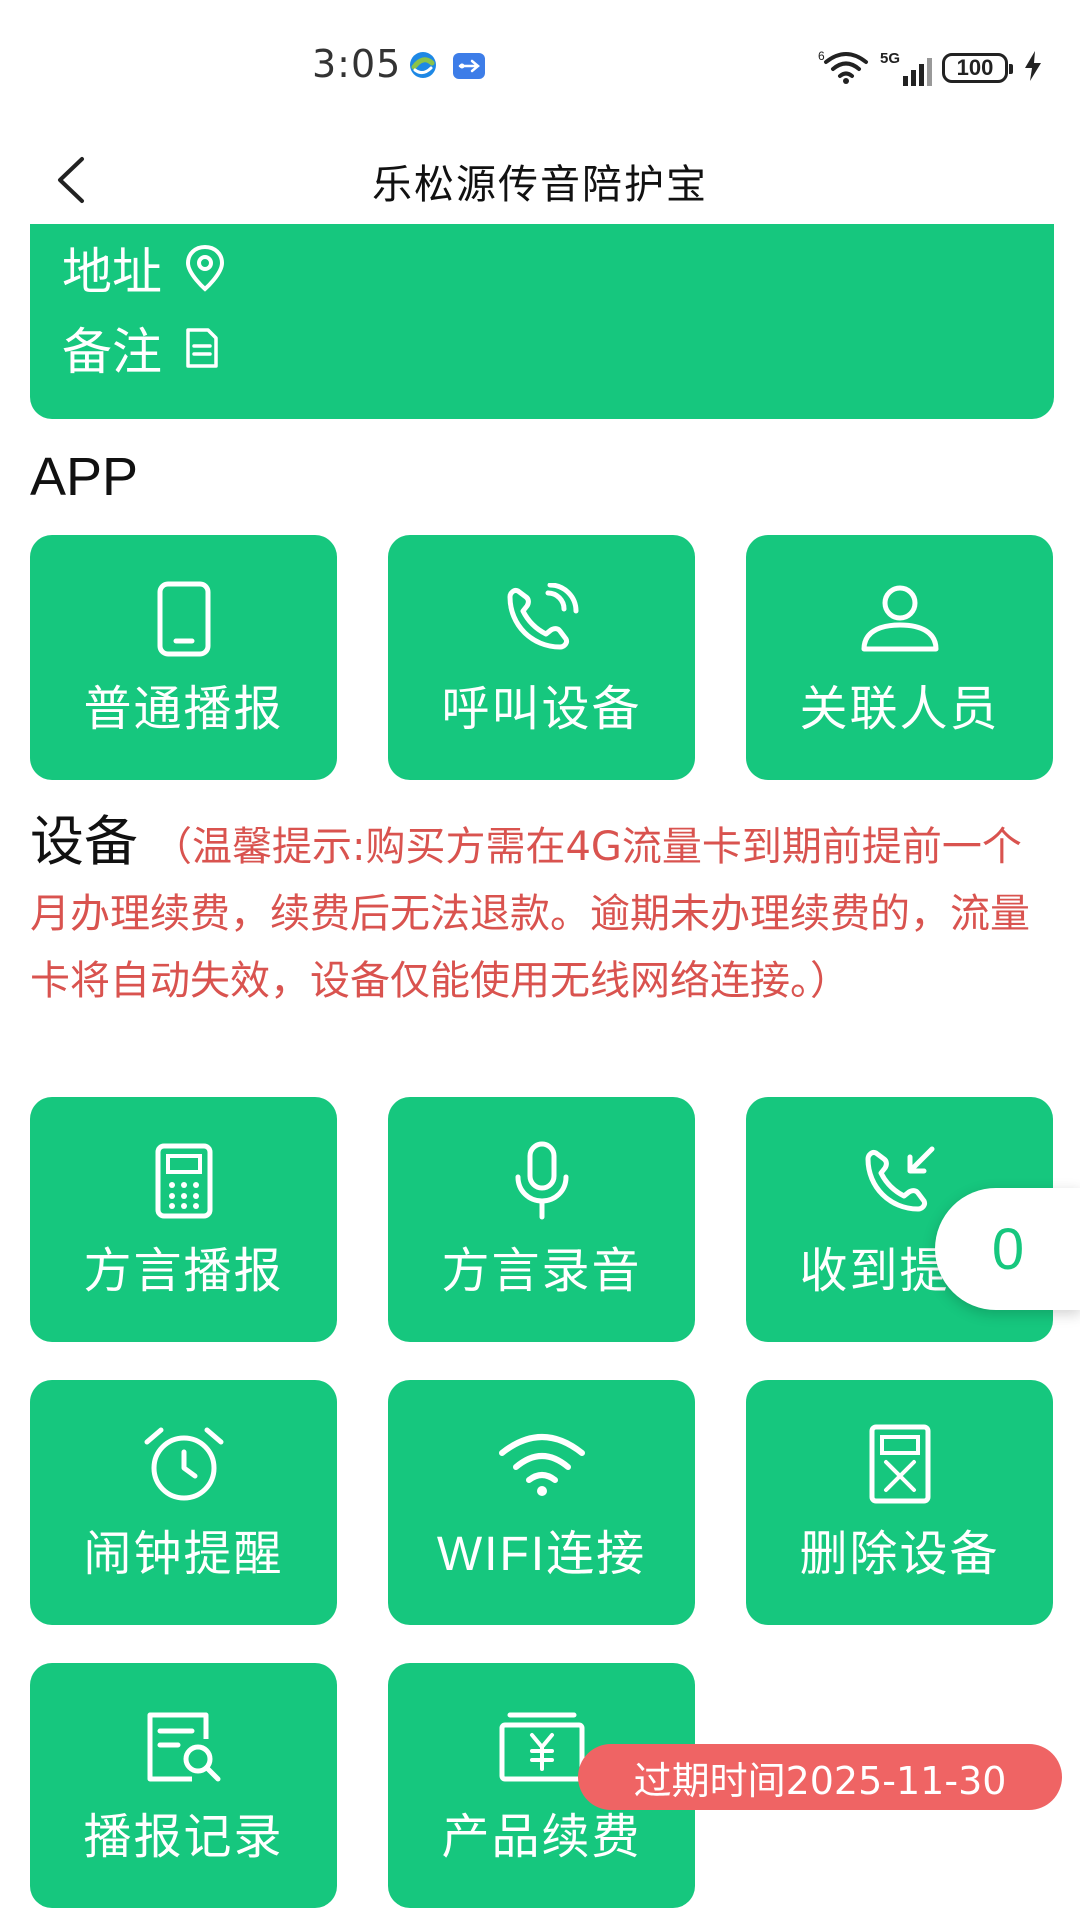  What do you see at coordinates (541, 1465) in the screenshot?
I see `wifi-icon` at bounding box center [541, 1465].